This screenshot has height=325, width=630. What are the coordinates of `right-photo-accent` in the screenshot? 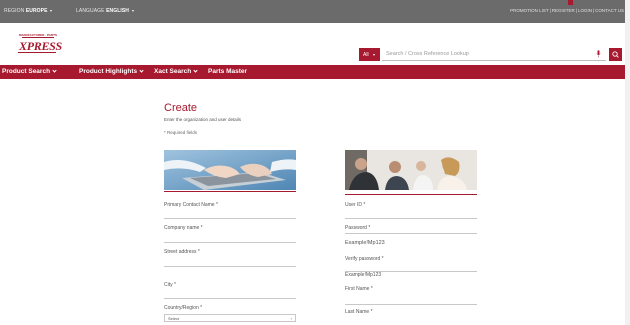 It's located at (411, 194).